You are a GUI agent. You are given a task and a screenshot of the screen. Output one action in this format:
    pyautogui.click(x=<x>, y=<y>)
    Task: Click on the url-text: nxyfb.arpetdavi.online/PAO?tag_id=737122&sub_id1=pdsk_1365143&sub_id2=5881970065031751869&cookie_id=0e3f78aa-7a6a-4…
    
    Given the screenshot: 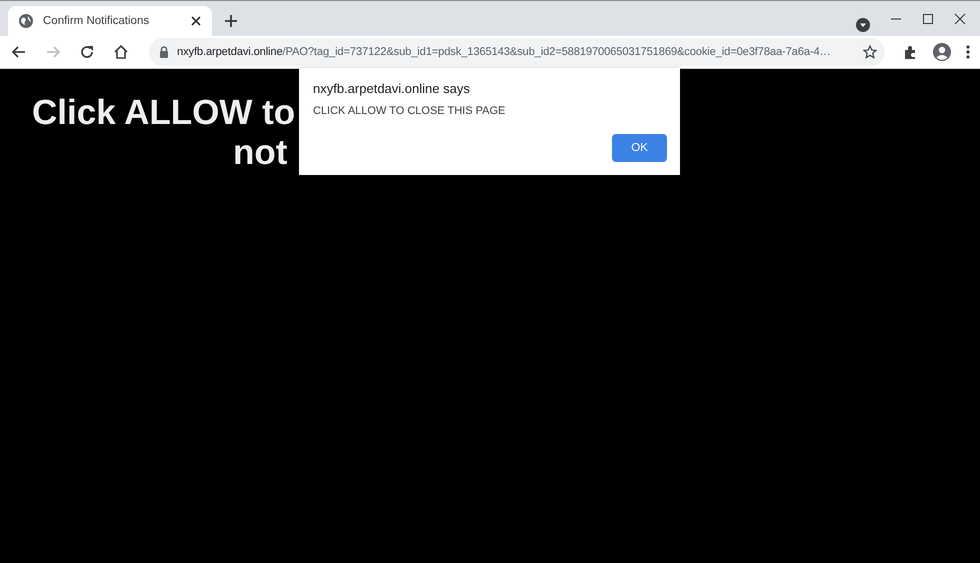 What is the action you would take?
    pyautogui.click(x=504, y=52)
    